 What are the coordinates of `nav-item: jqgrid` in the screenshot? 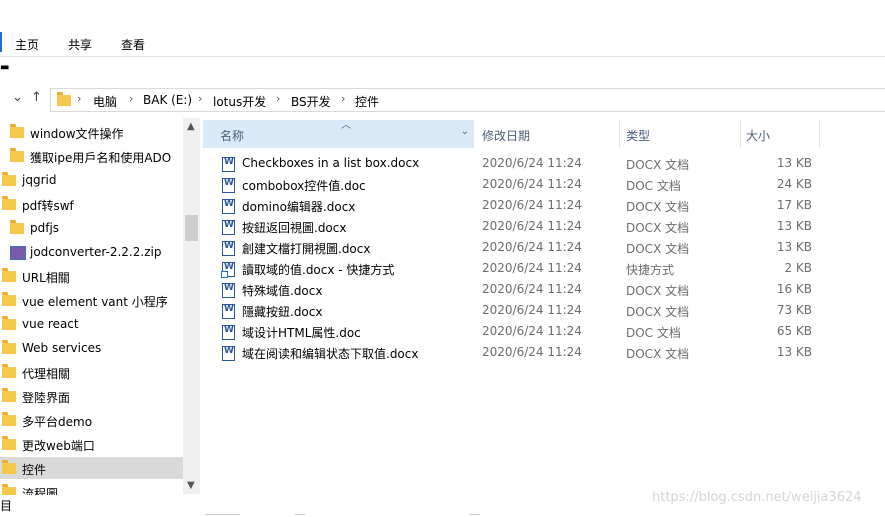 It's located at (91, 180).